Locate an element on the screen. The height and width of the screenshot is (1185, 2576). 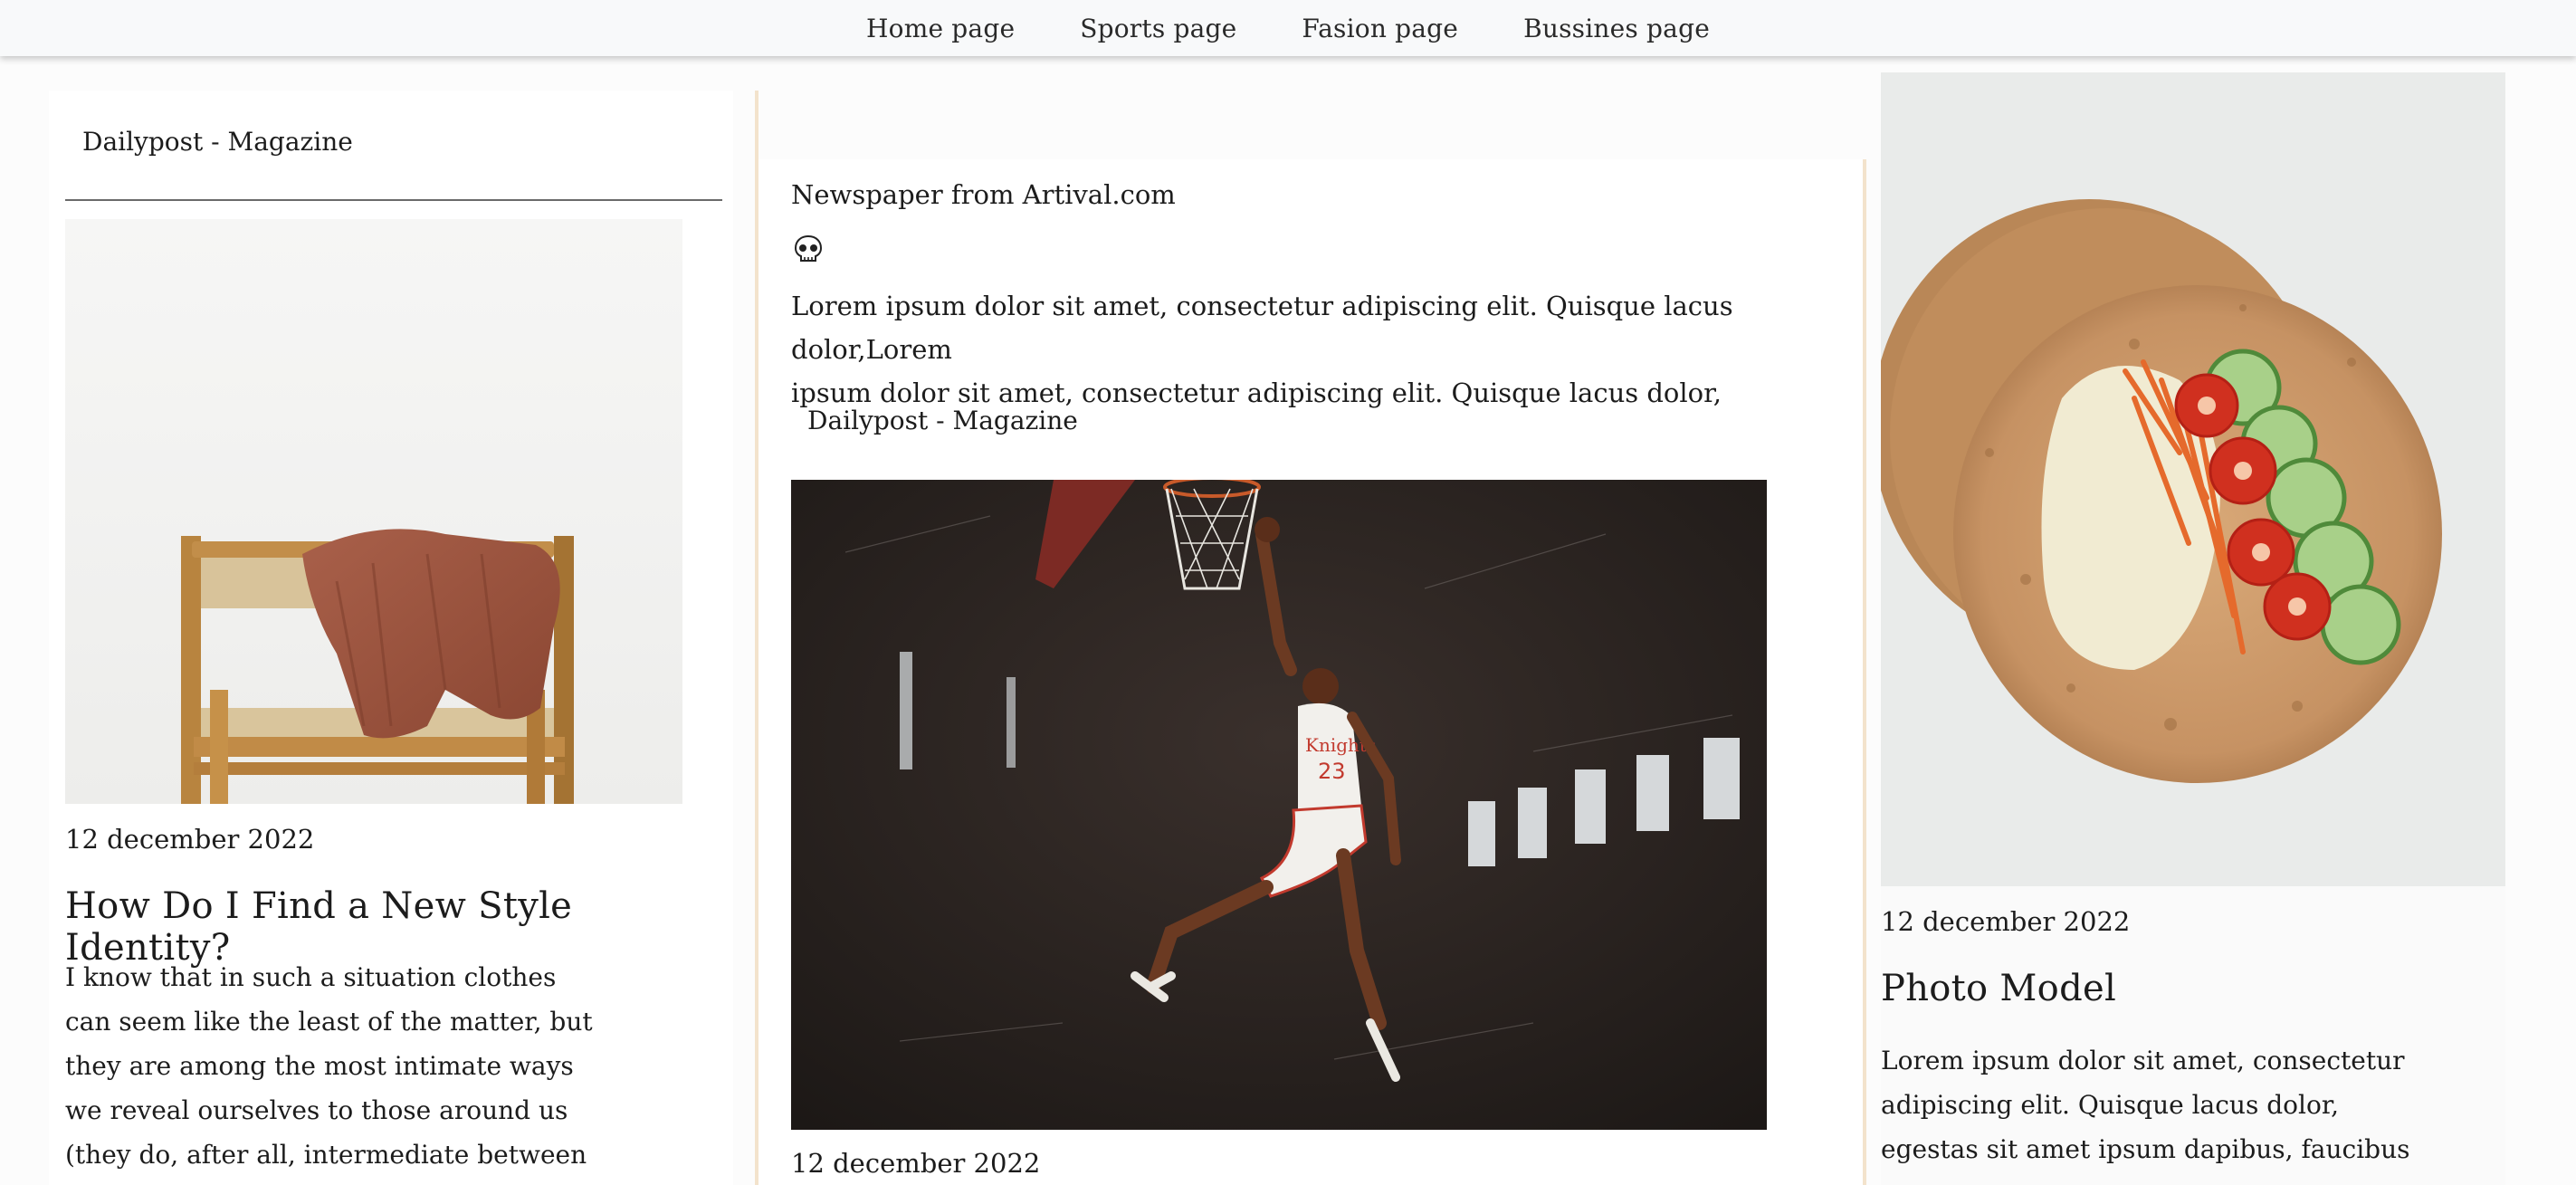
nav-sports-link: Sports page is located at coordinates (1158, 28).